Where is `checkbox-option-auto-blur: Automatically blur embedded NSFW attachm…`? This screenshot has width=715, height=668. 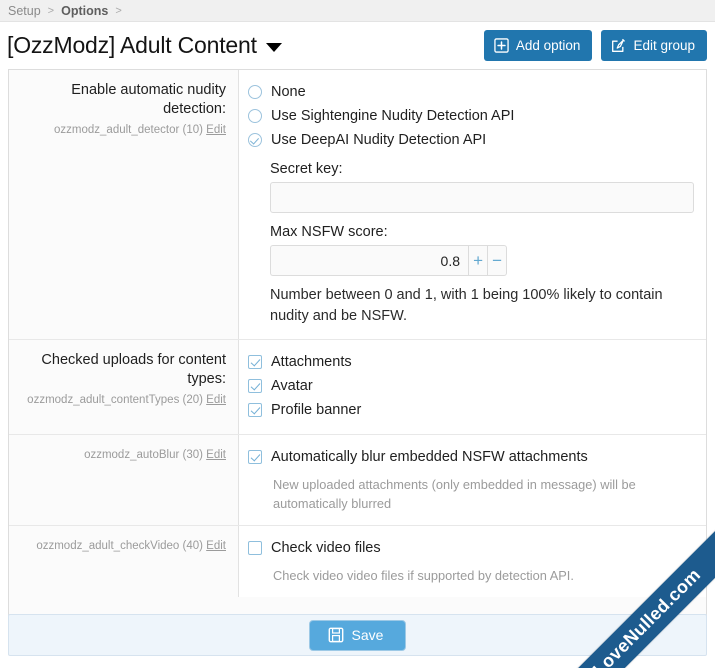
checkbox-option-auto-blur: Automatically blur embedded NSFW attachm… is located at coordinates (471, 457).